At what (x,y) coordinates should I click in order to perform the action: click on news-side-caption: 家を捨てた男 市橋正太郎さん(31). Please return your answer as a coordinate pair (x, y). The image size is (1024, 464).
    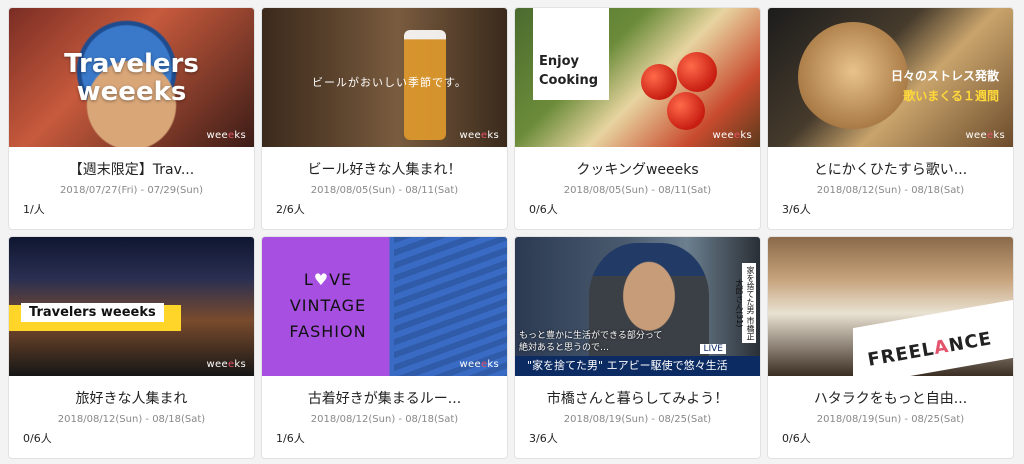
    Looking at the image, I should click on (745, 303).